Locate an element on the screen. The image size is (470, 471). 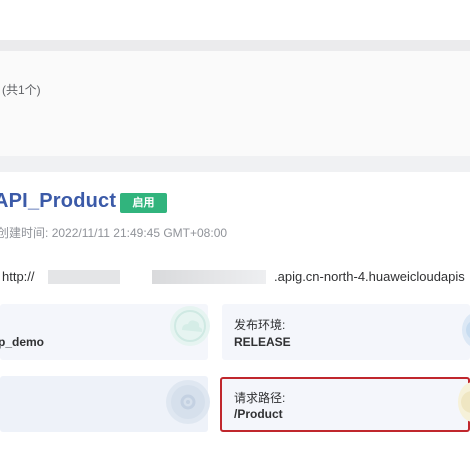
request-path-label: 请求路径: is located at coordinates (260, 398).